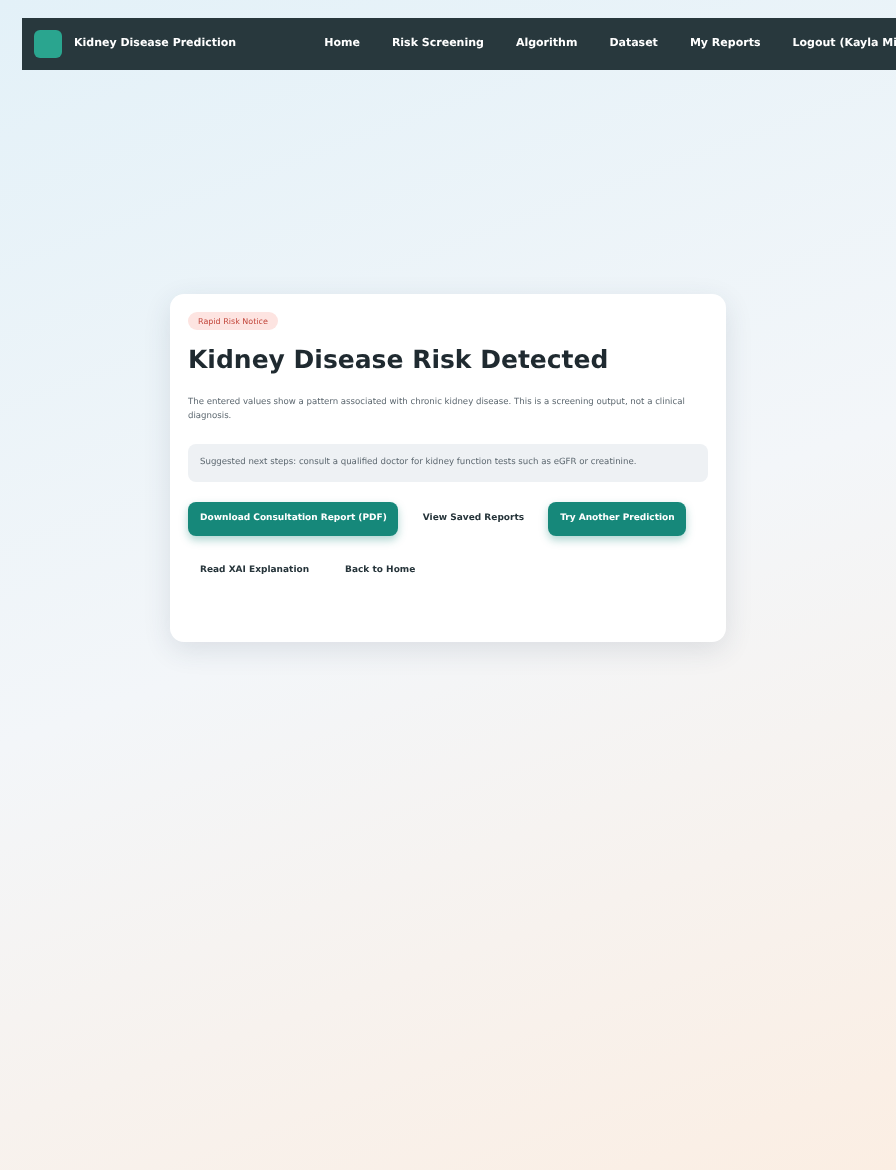 This screenshot has width=896, height=1170. Describe the element at coordinates (48, 44) in the screenshot. I see `logo-icon` at that location.